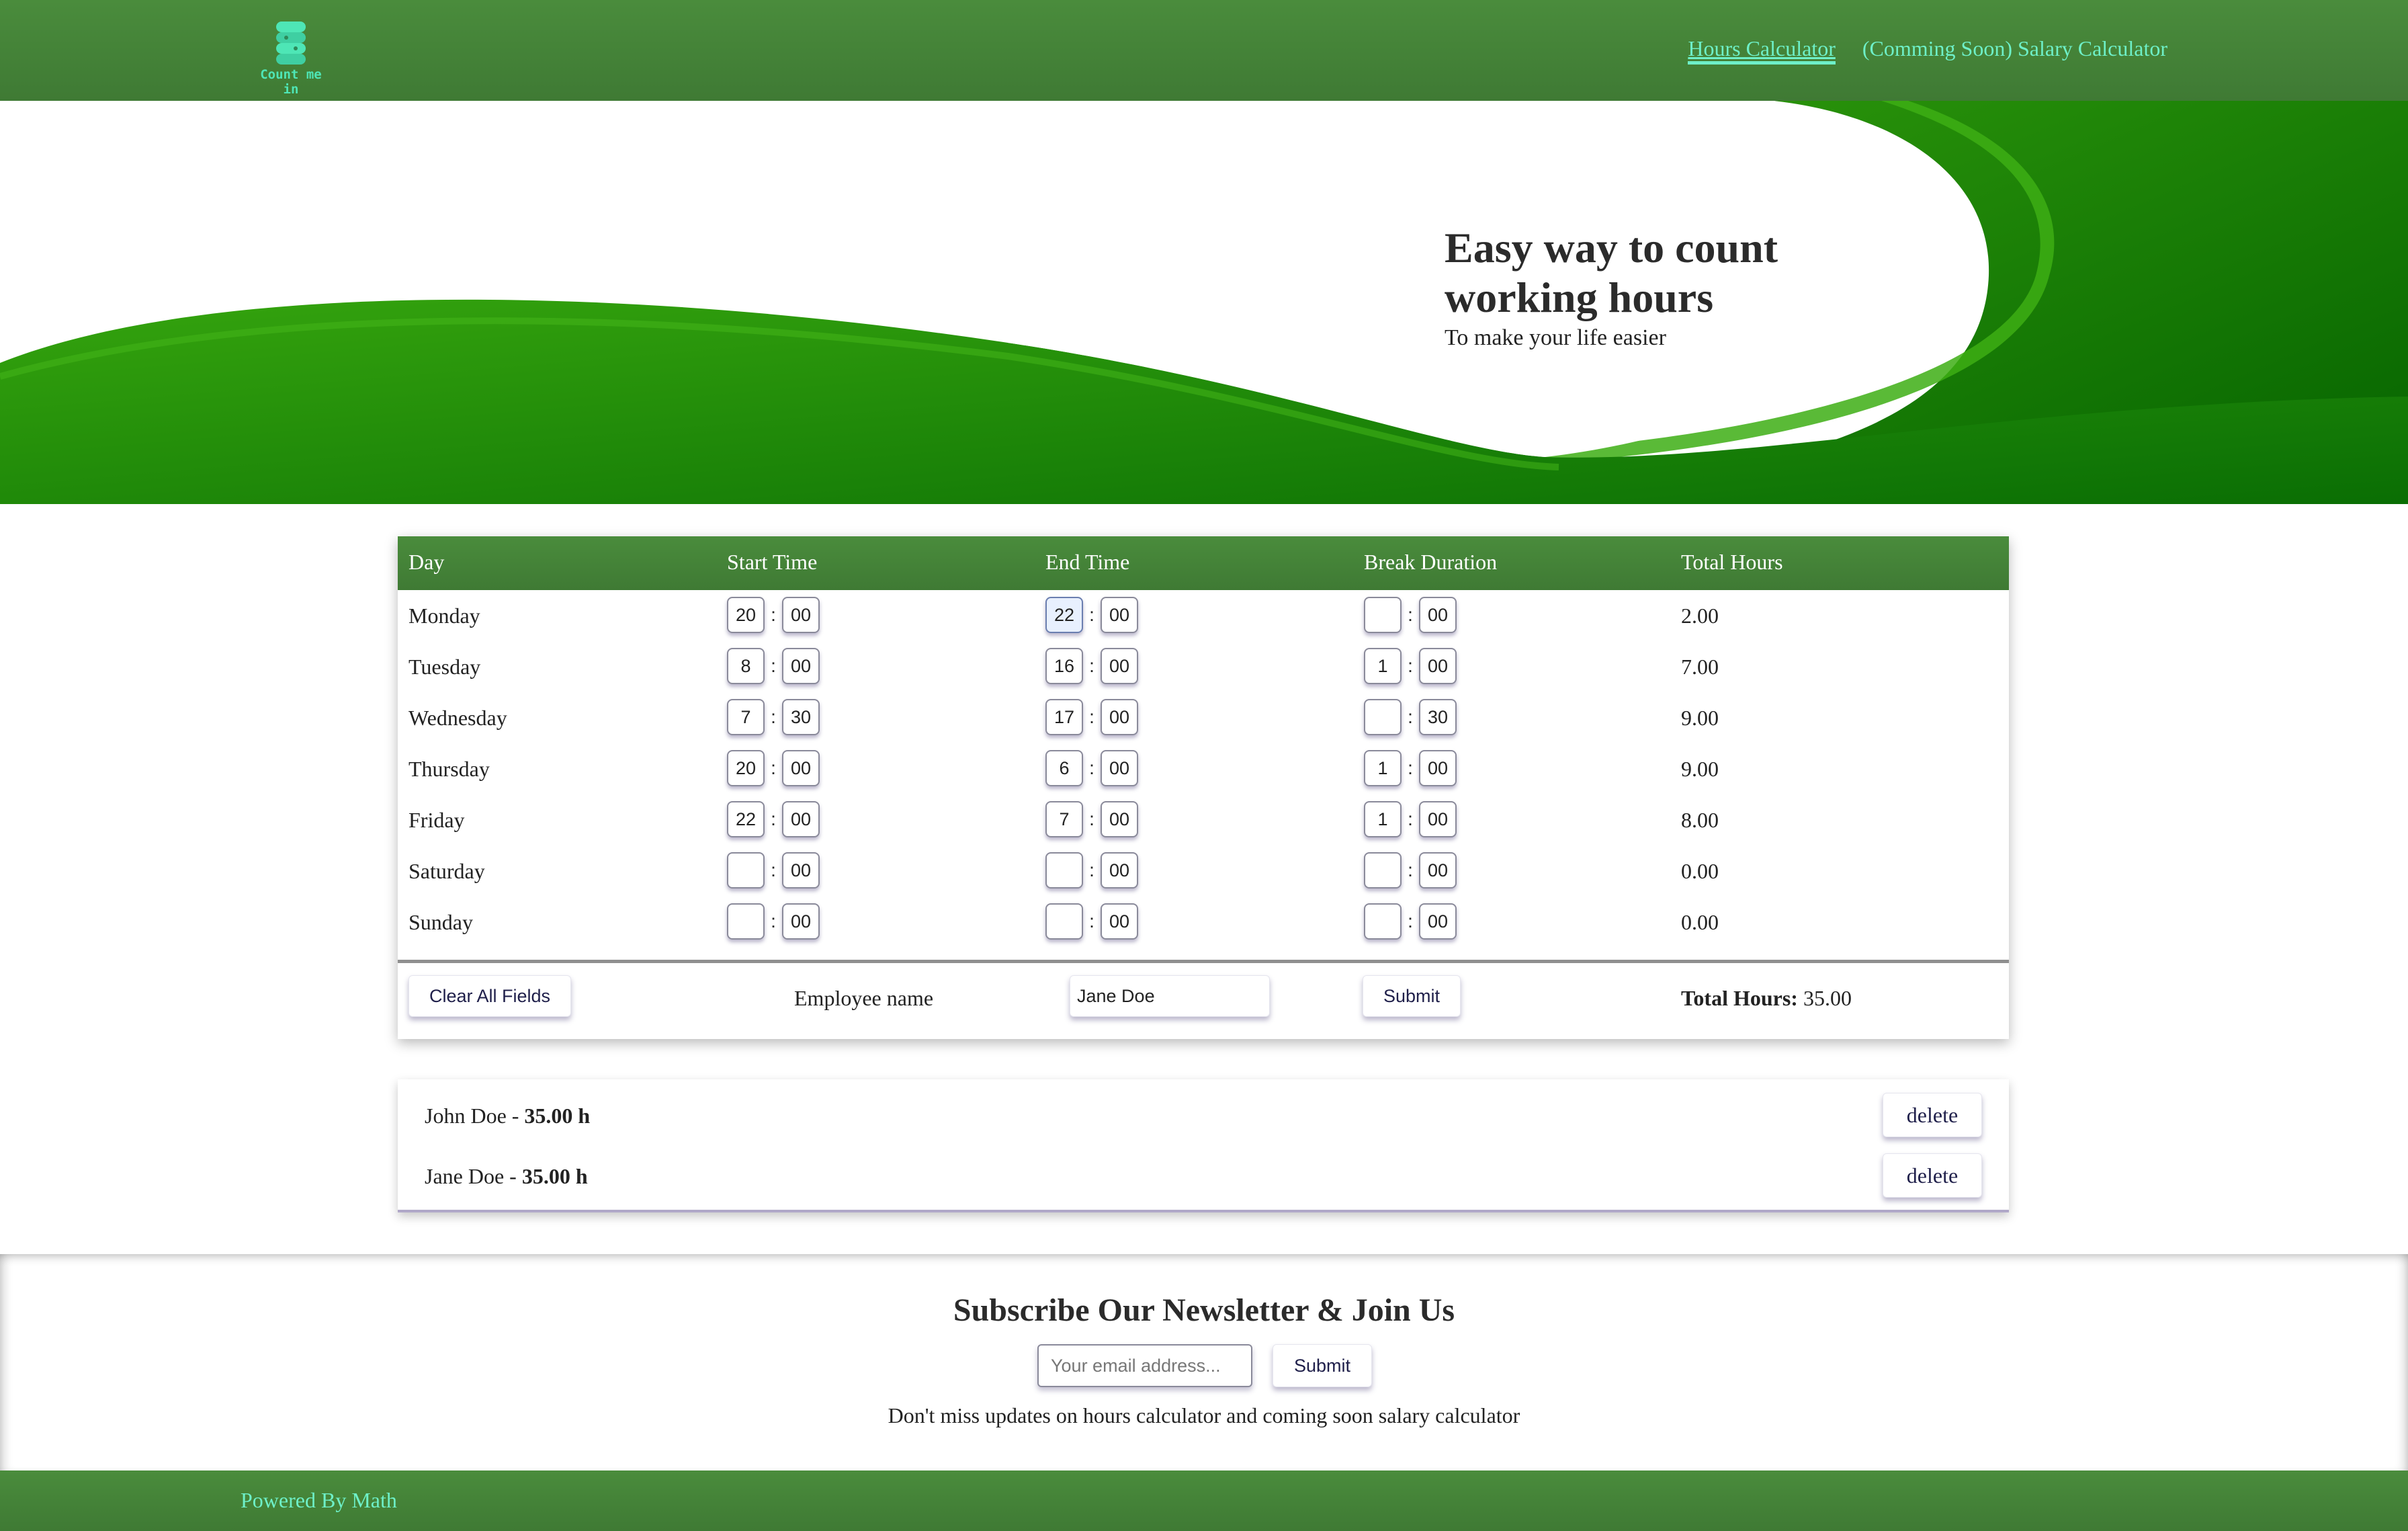 The width and height of the screenshot is (2408, 1531). I want to click on end-hour-input: 16, so click(1064, 666).